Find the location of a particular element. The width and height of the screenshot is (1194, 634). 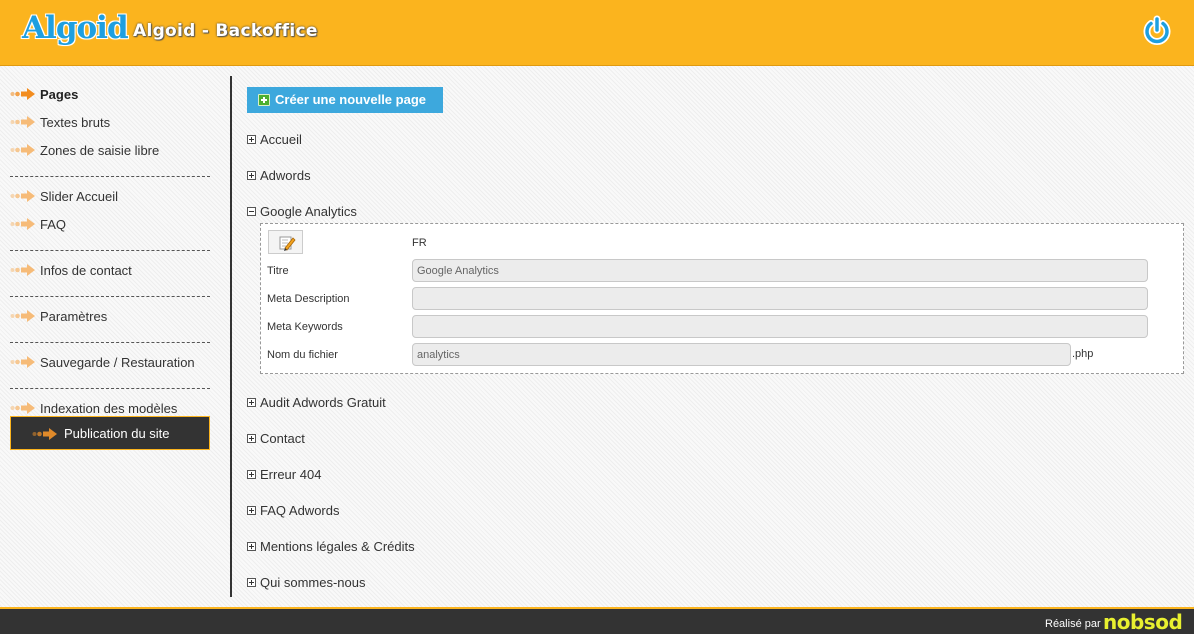

sidebar-item-label: Indexation des modèles is located at coordinates (109, 408).